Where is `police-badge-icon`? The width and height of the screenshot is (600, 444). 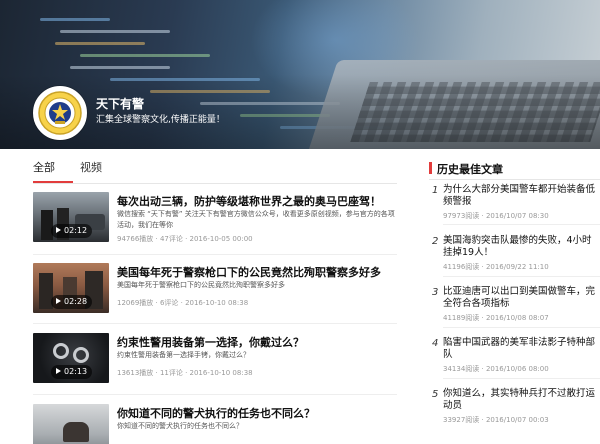
police-badge-icon is located at coordinates (60, 113).